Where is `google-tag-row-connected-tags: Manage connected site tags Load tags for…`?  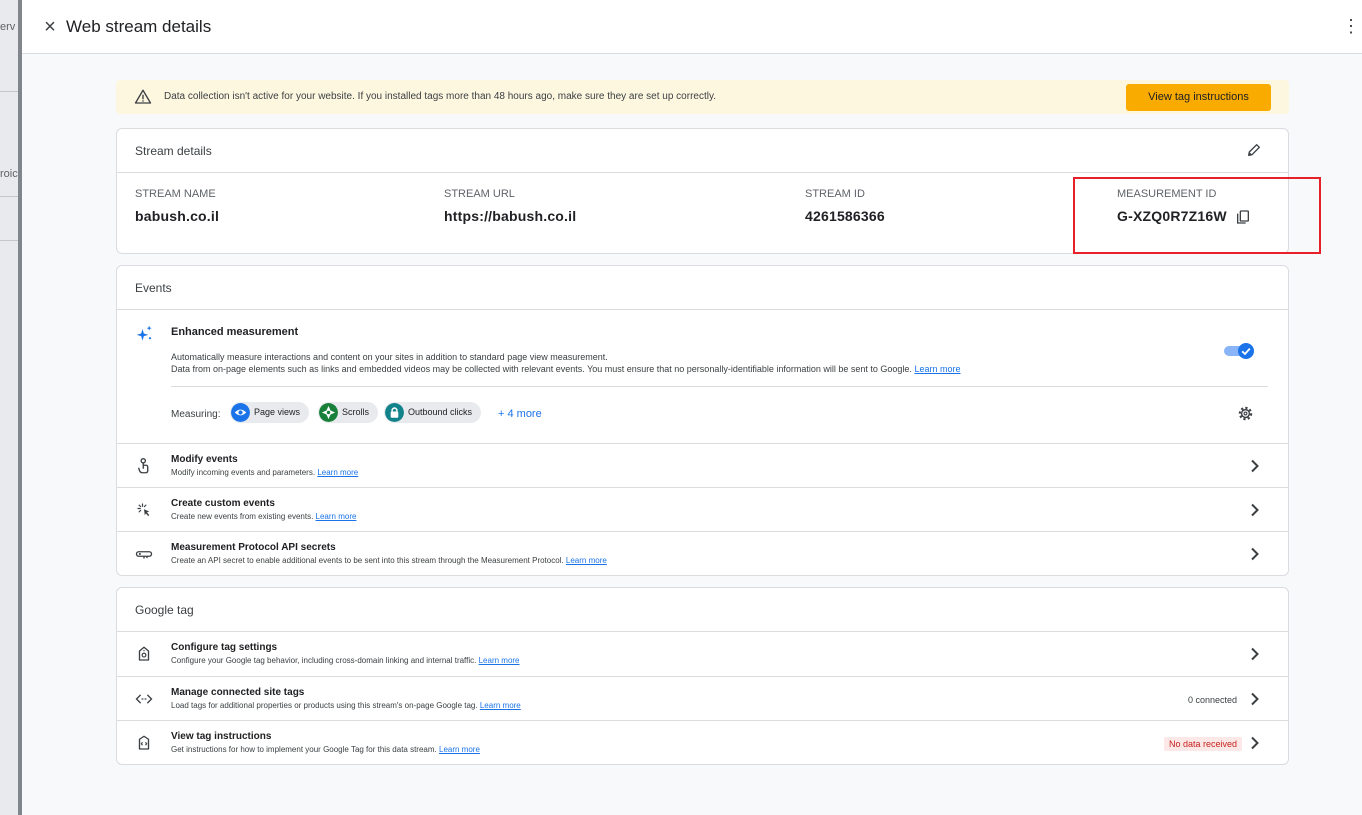
google-tag-row-connected-tags: Manage connected site tags Load tags for… is located at coordinates (702, 698).